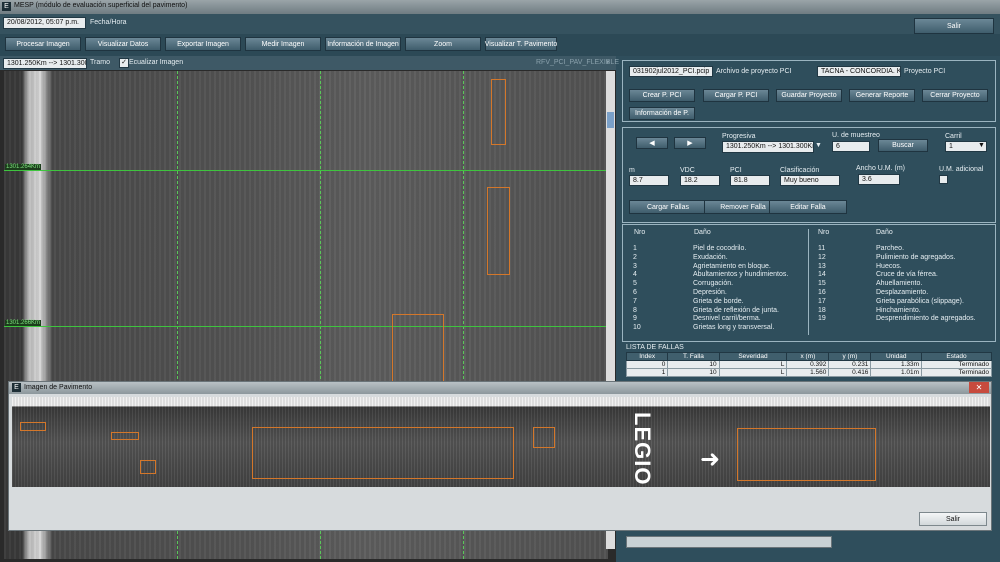 This screenshot has height=562, width=1000. What do you see at coordinates (824, 232) in the screenshot?
I see `legend-col-nro: Nro` at bounding box center [824, 232].